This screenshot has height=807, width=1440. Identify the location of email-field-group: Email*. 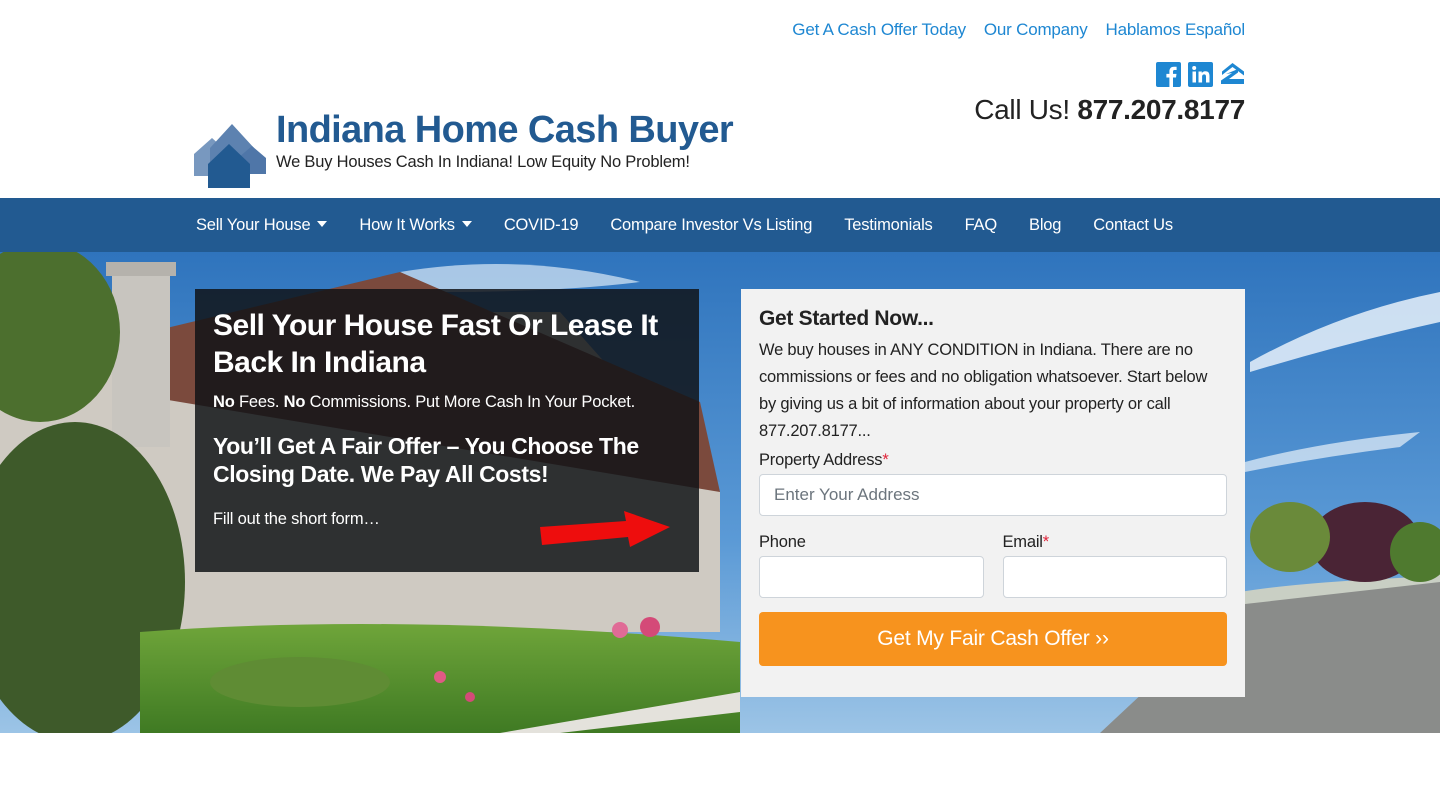
(1114, 565).